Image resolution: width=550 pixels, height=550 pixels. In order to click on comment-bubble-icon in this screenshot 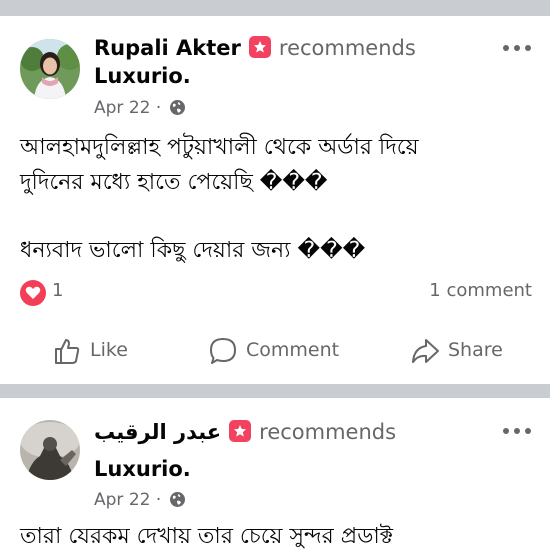, I will do `click(223, 350)`.